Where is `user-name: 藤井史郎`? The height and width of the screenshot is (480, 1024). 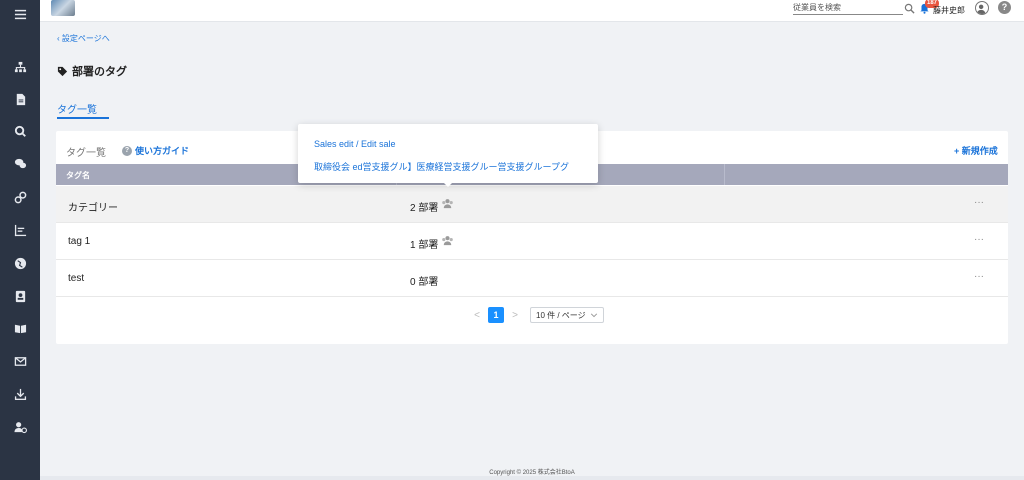
user-name: 藤井史郎 is located at coordinates (949, 10).